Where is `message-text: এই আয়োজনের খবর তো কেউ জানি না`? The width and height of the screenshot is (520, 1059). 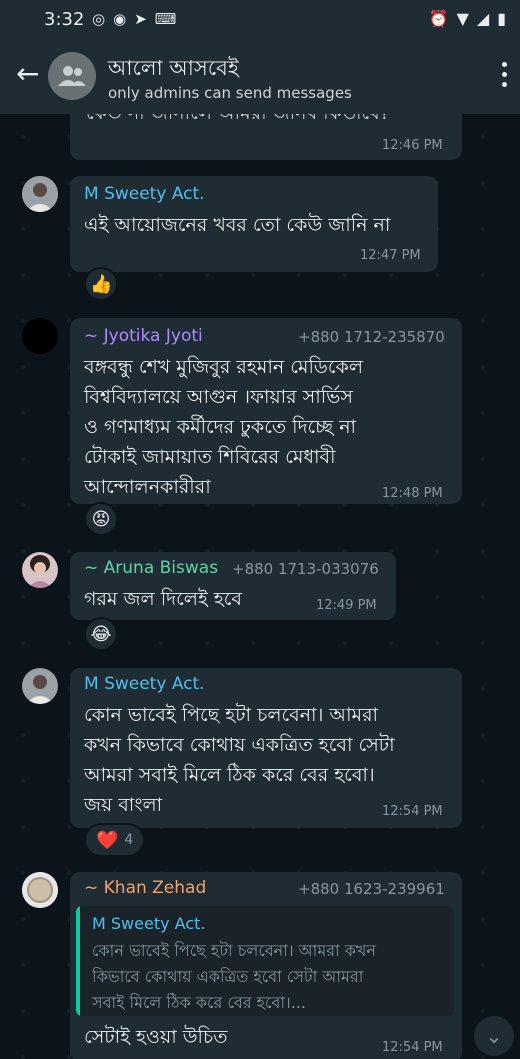
message-text: এই আয়োজনের খবর তো কেউ জানি না is located at coordinates (237, 225).